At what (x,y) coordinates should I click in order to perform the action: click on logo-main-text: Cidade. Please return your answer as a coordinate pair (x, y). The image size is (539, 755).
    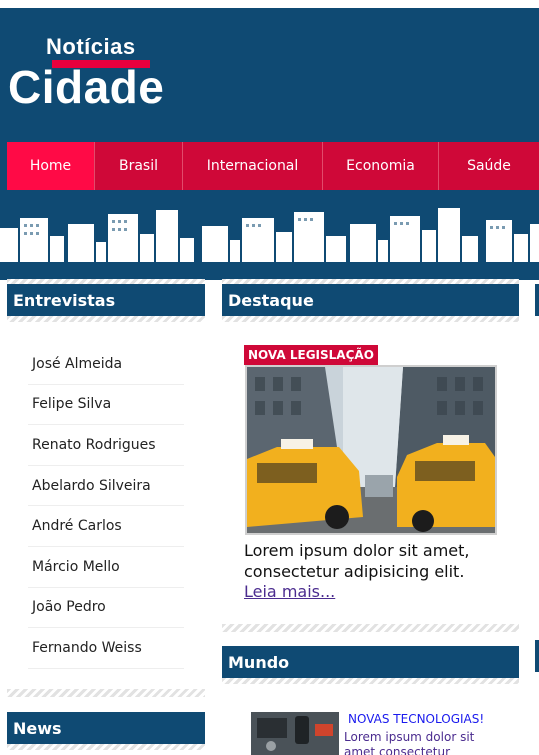
    Looking at the image, I should click on (86, 87).